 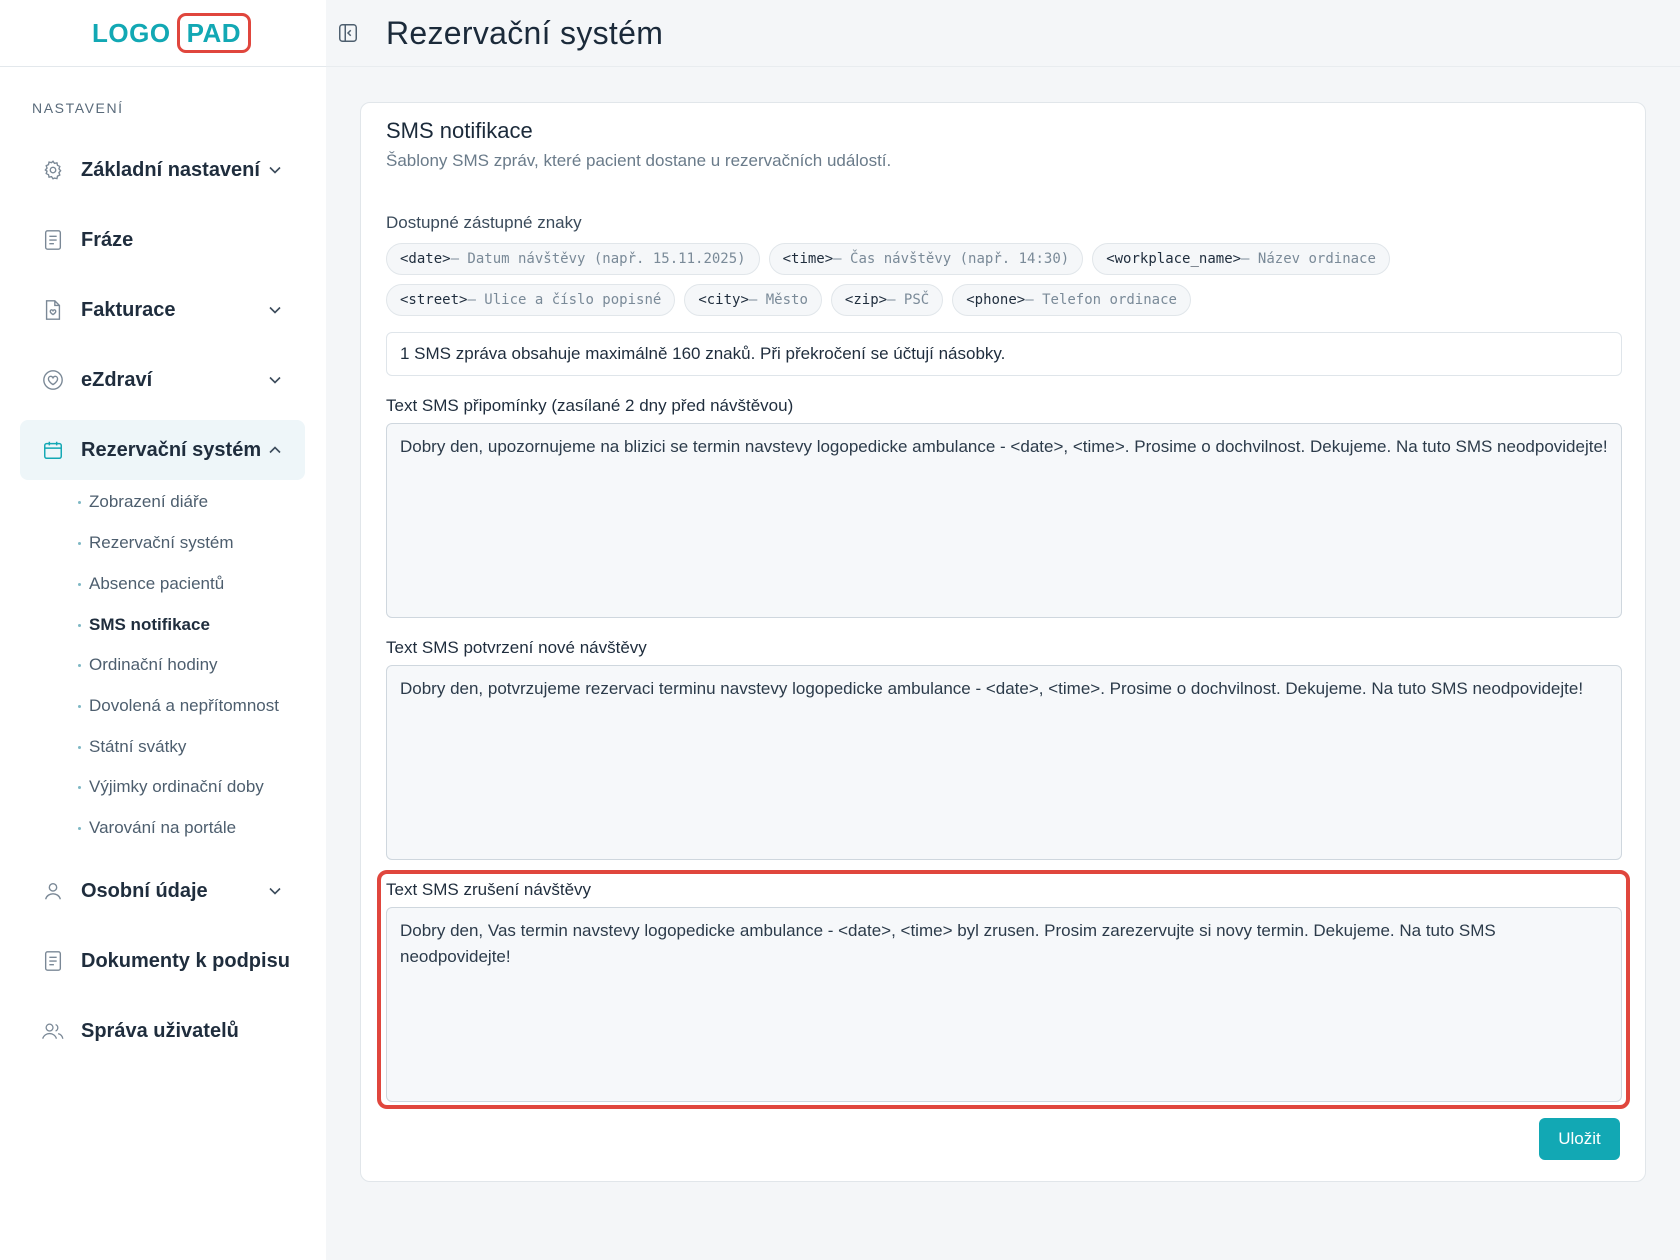 I want to click on logo-text-pad: PAD, so click(x=214, y=33).